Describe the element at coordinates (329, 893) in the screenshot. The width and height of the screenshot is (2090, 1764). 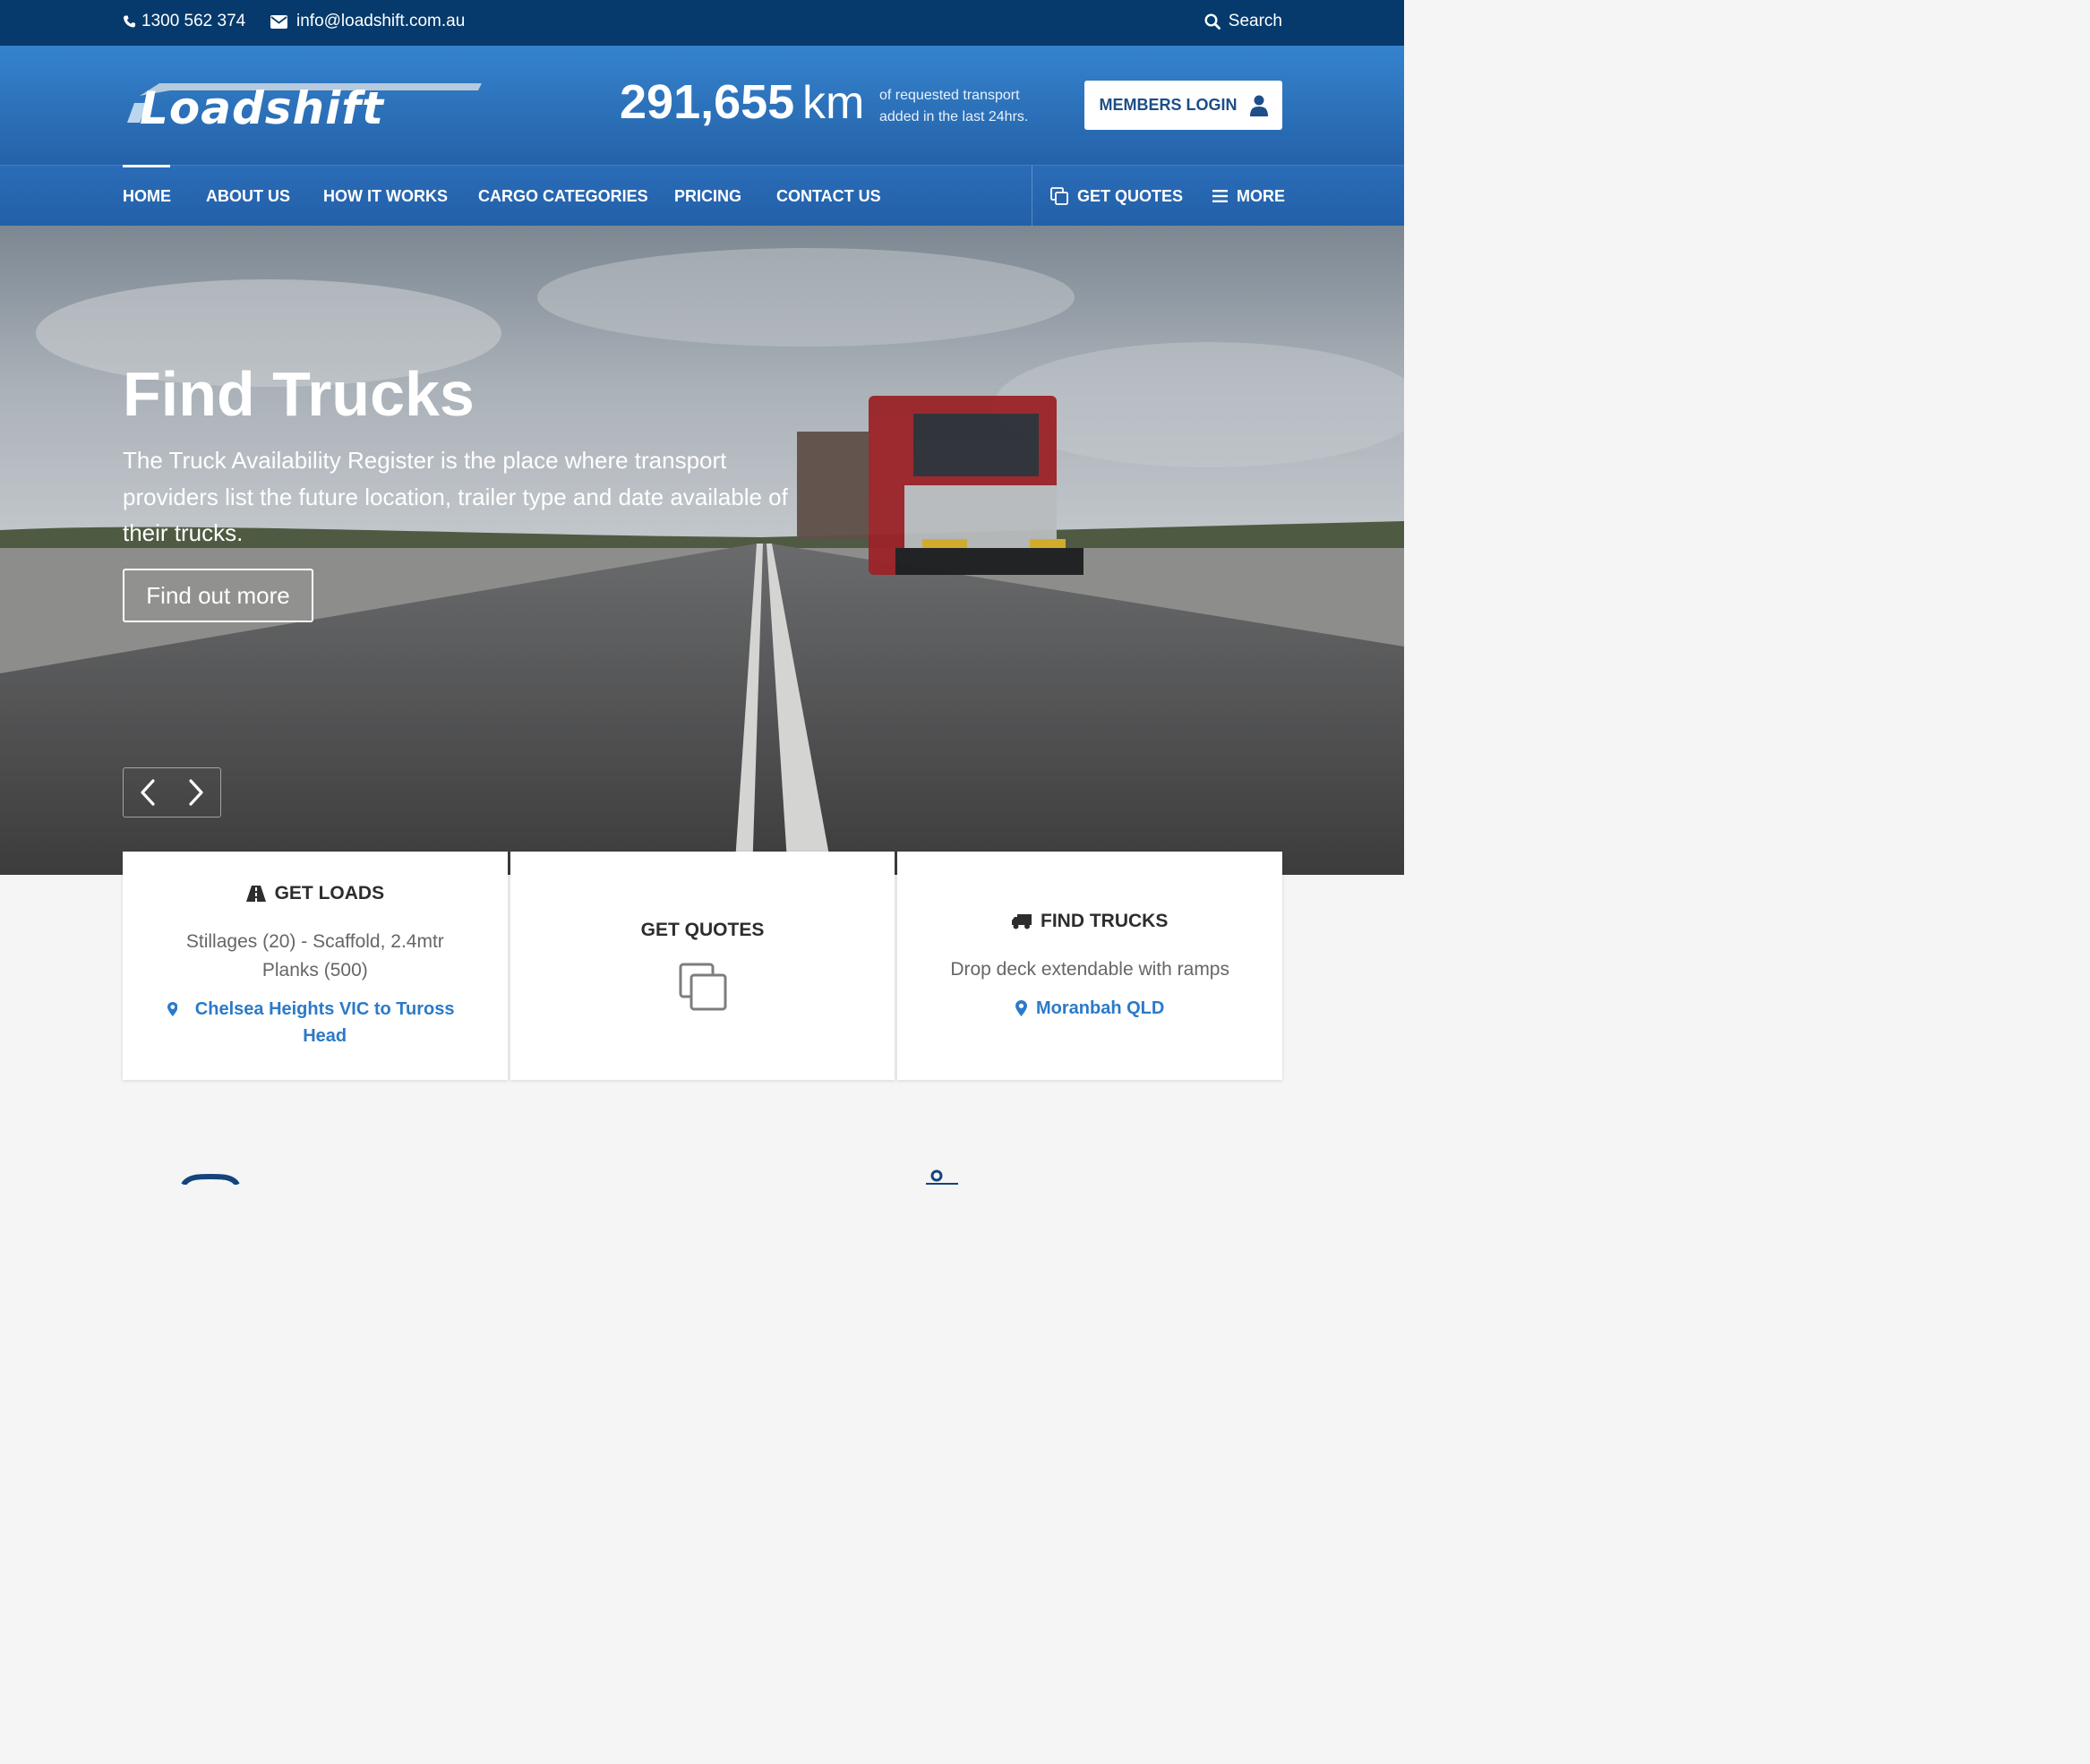
I see `get-loads-title: GET LOADS` at that location.